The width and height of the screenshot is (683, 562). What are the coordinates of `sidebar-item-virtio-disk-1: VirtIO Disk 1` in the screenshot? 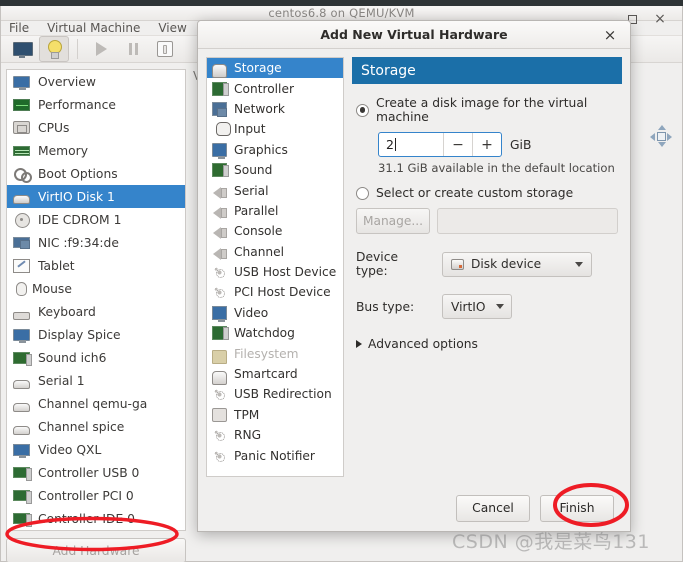 It's located at (96, 196).